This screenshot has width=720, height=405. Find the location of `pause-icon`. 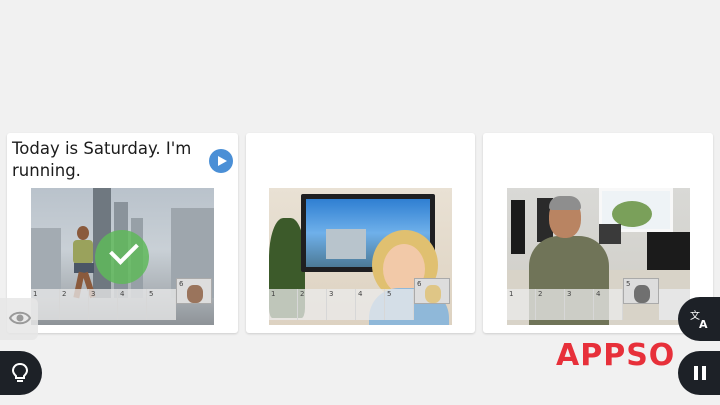

pause-icon is located at coordinates (700, 373).